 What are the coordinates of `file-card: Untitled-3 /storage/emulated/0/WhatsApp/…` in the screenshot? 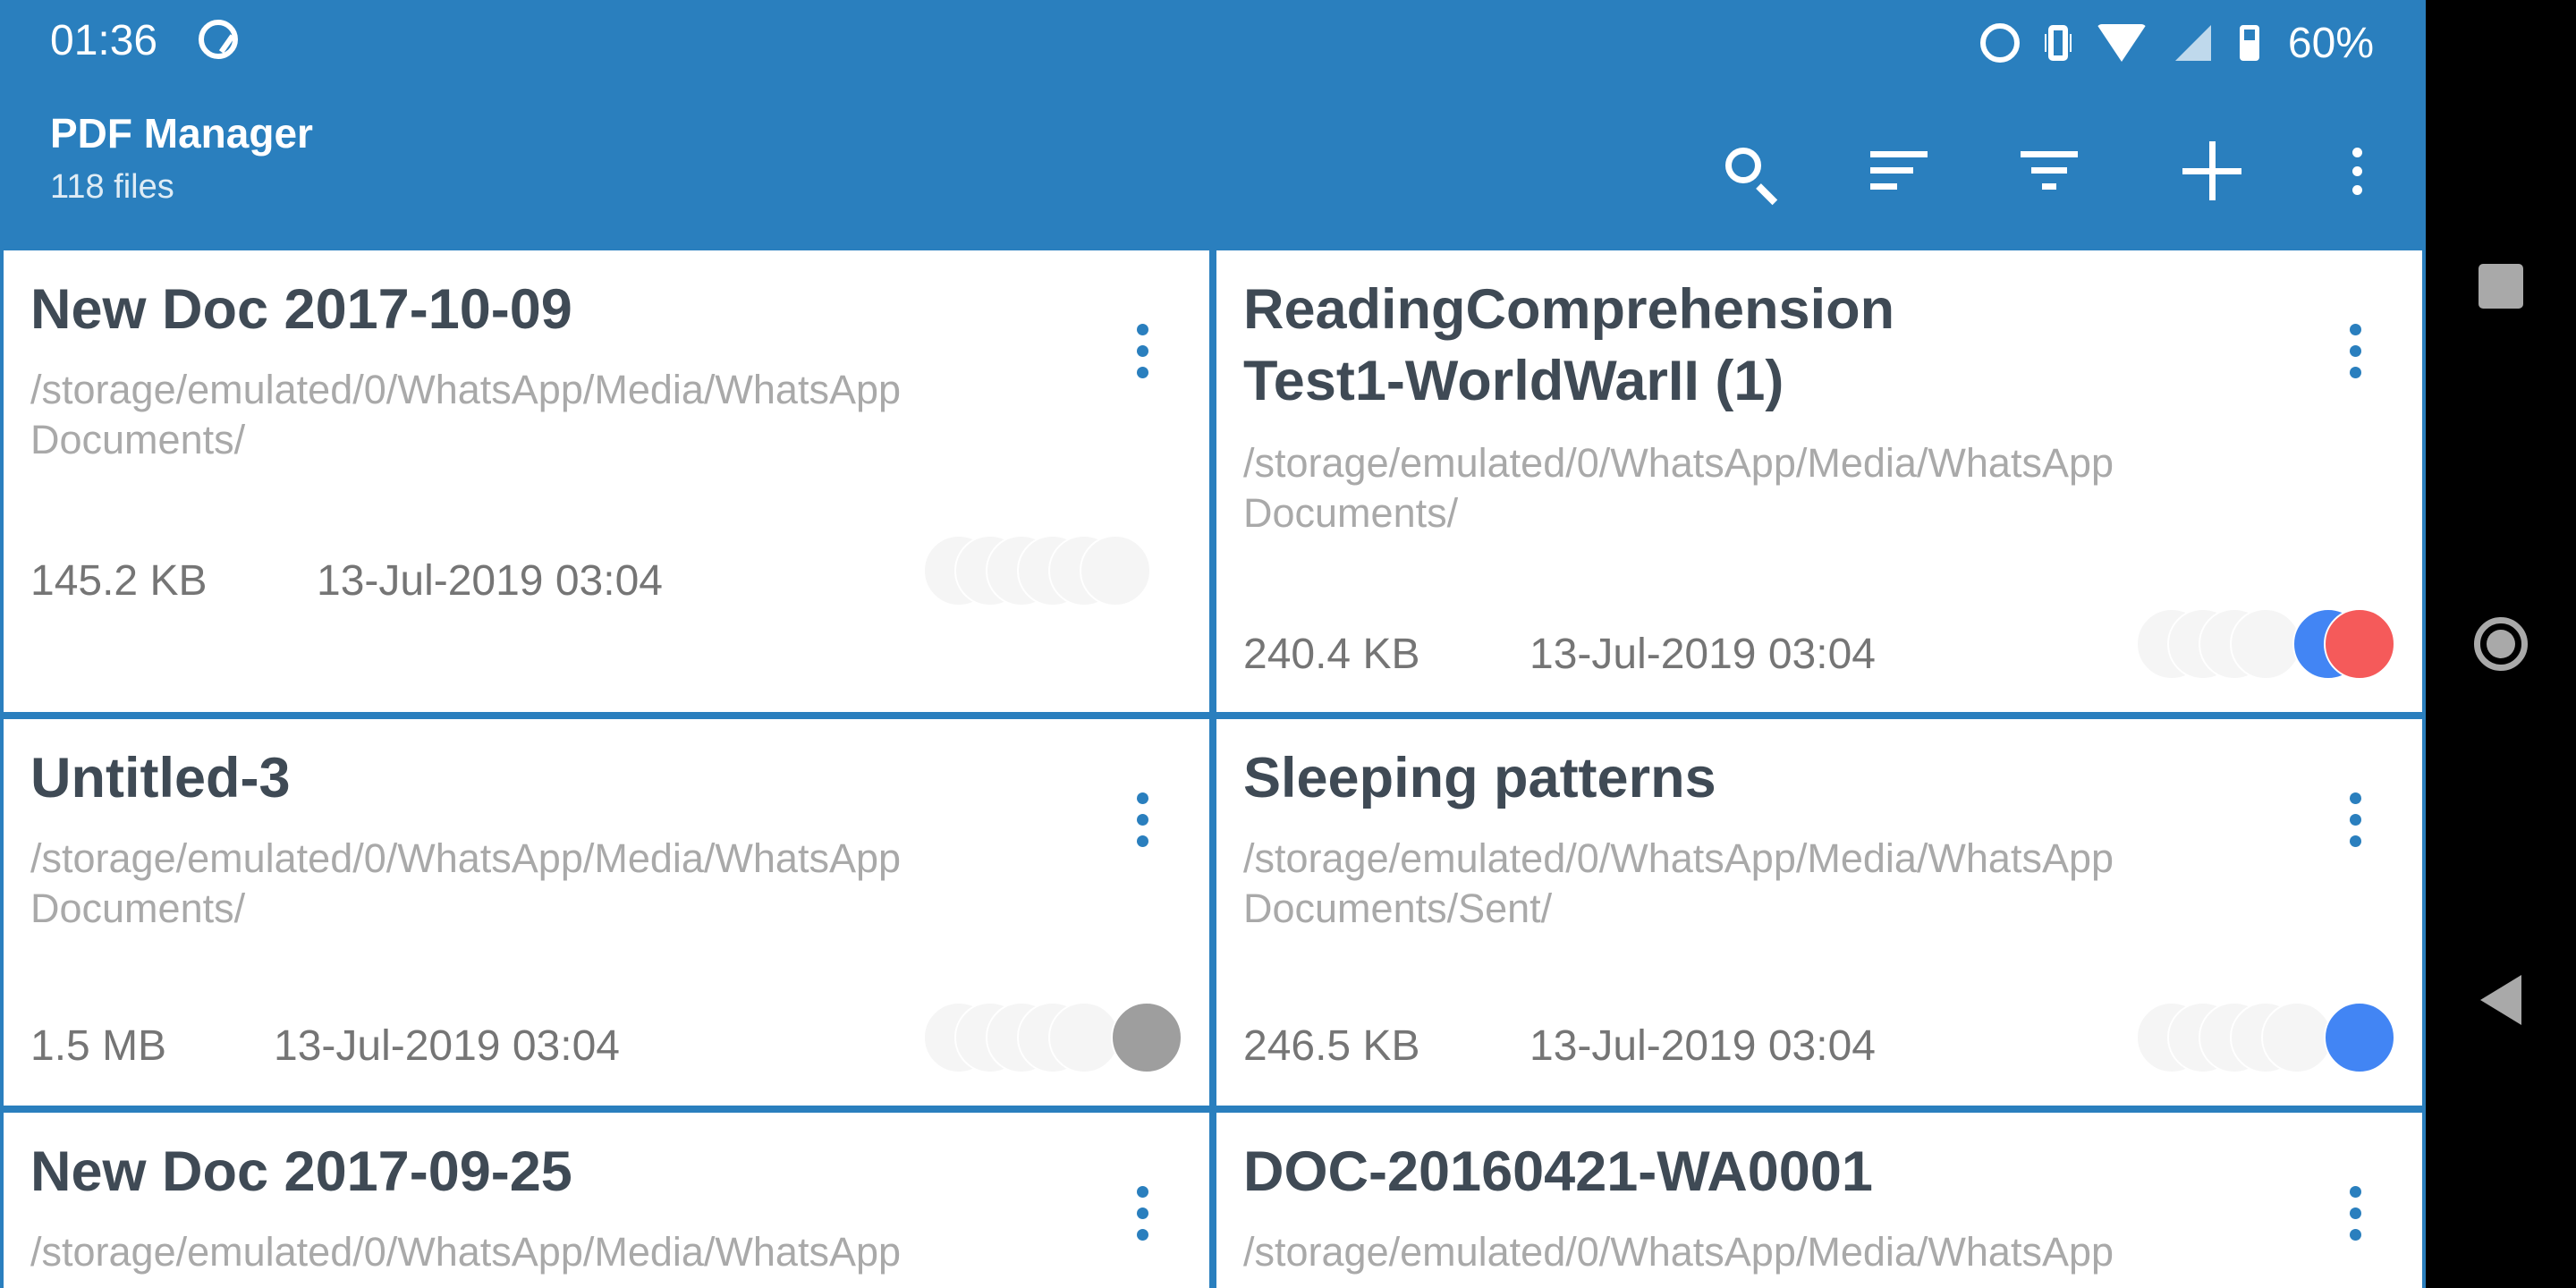 It's located at (606, 912).